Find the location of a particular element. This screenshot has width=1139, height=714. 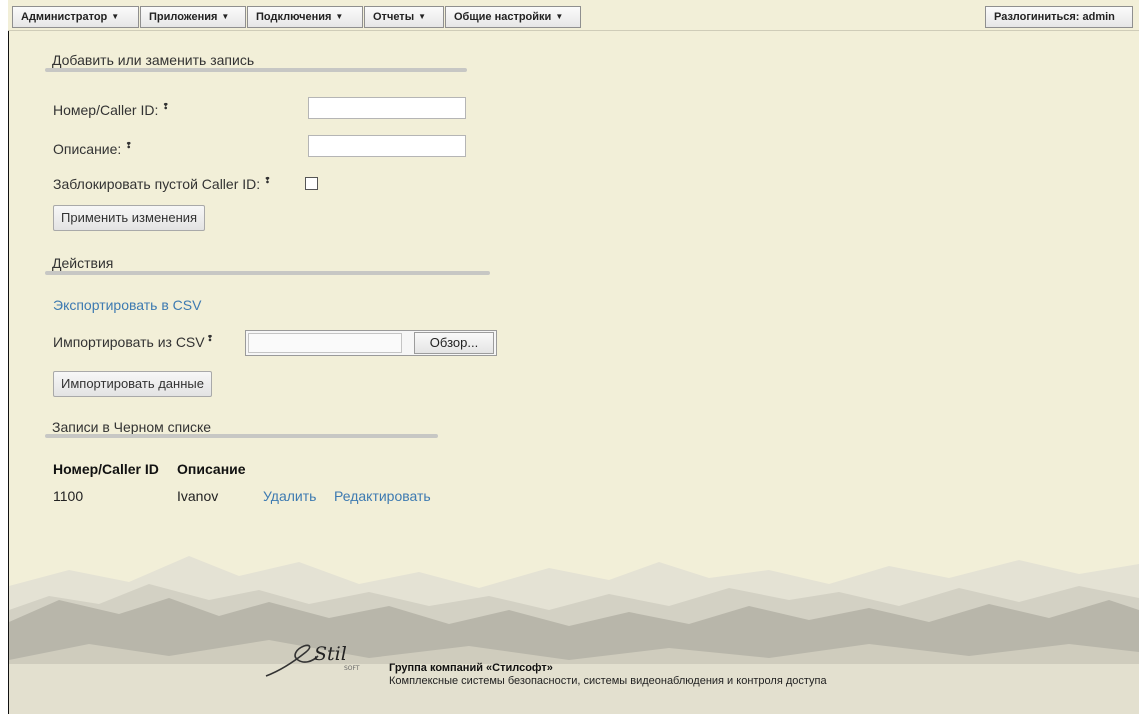

block-empty-label-text: Заблокировать пустой Caller ID: is located at coordinates (157, 184).